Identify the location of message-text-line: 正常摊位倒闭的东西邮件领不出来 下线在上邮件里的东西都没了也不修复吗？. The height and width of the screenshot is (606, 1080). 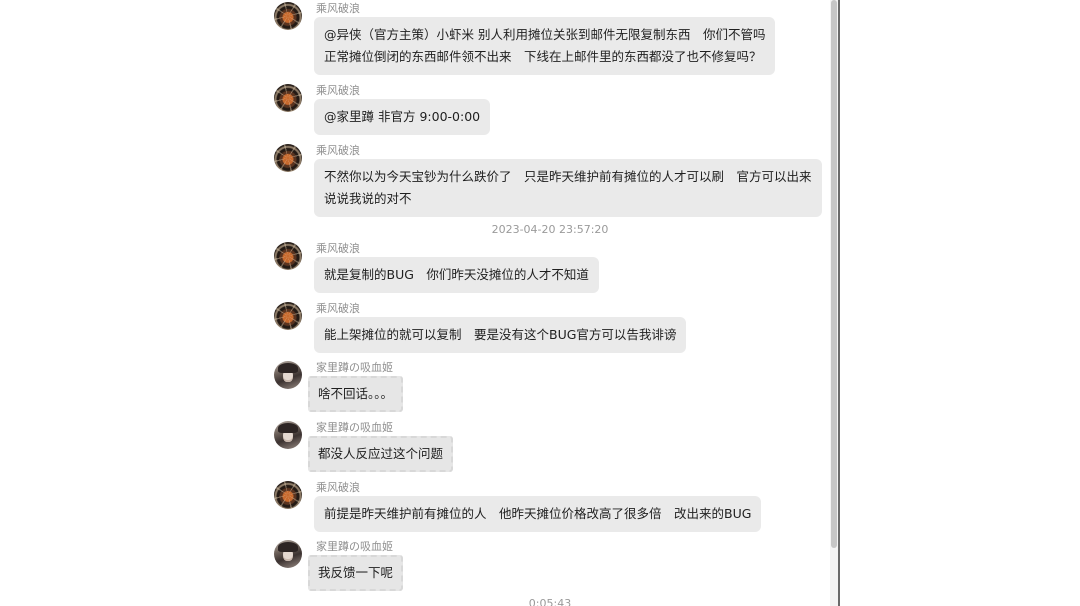
(543, 56).